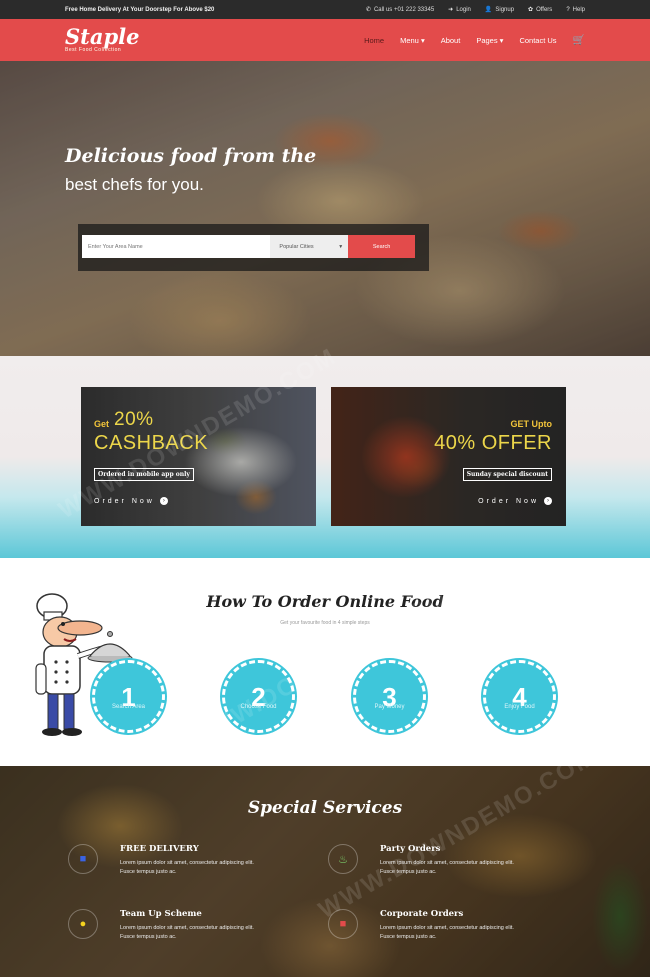 The height and width of the screenshot is (977, 650). What do you see at coordinates (381, 246) in the screenshot?
I see `search-button: Search` at bounding box center [381, 246].